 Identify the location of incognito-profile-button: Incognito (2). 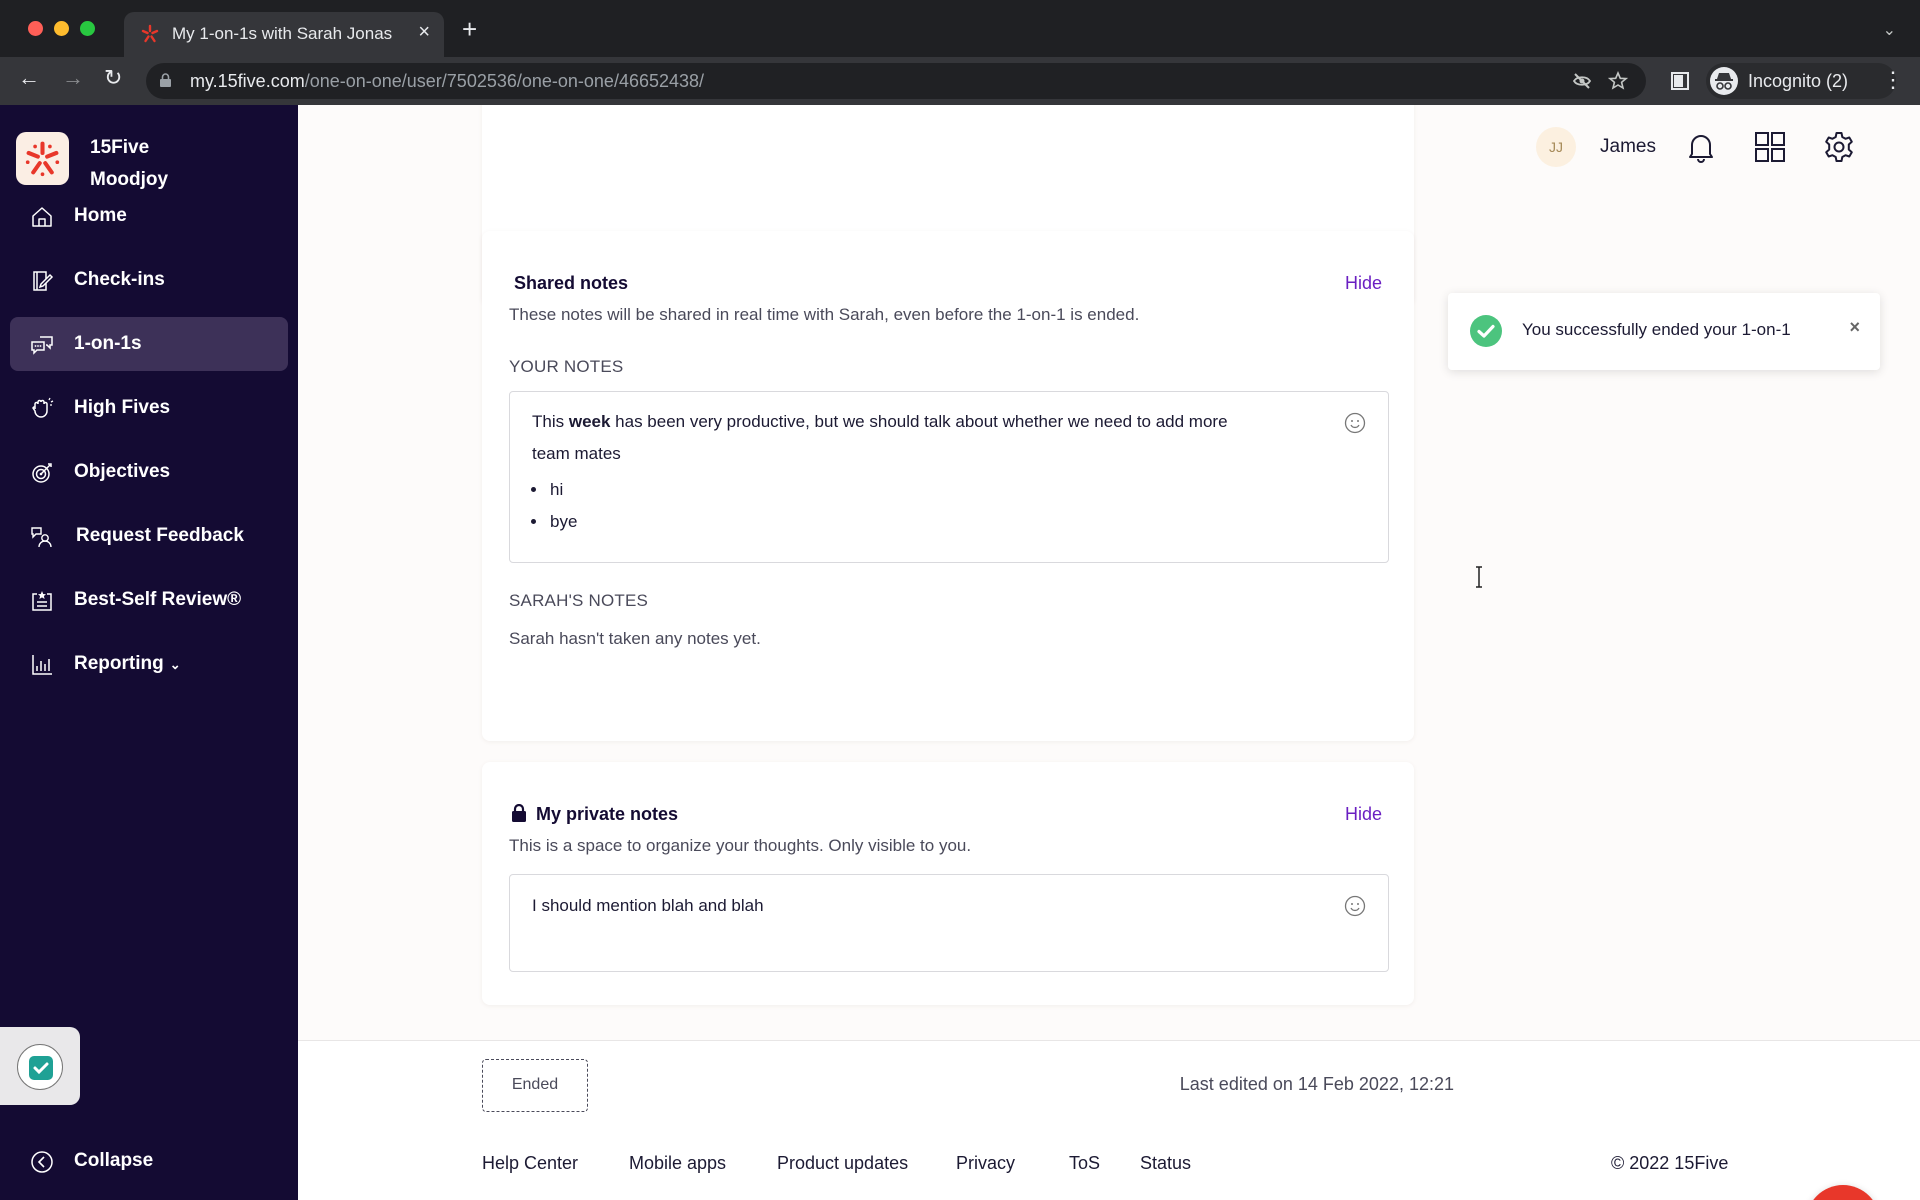
(1801, 81).